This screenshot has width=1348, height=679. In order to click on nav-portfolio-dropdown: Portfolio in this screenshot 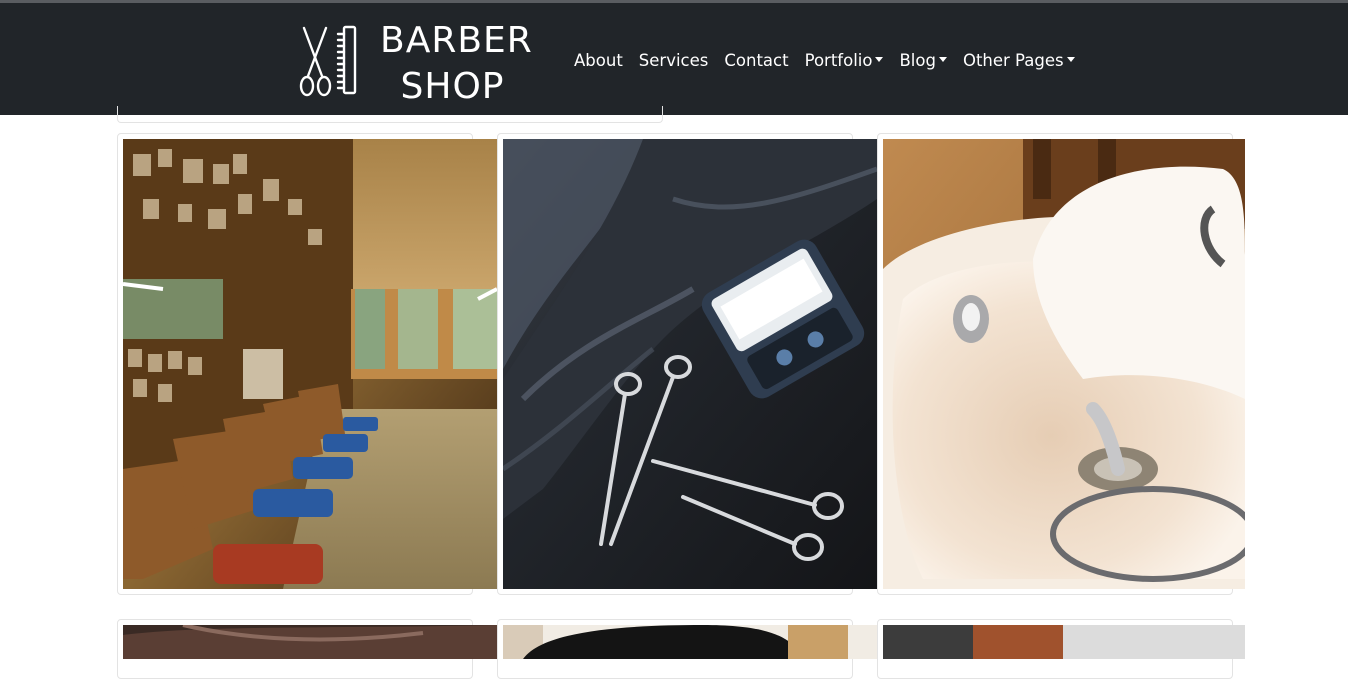, I will do `click(844, 61)`.